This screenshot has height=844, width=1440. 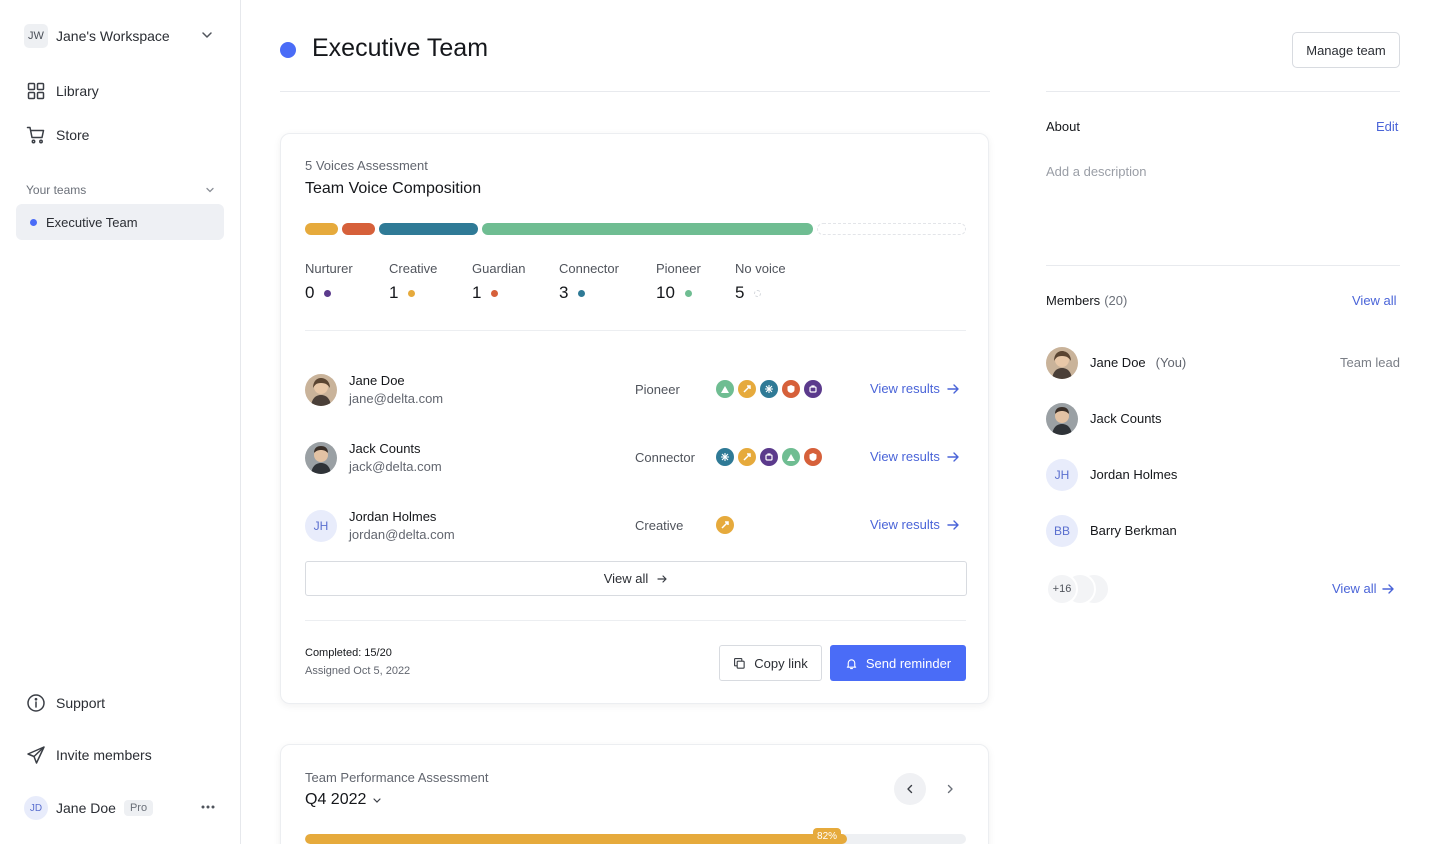 What do you see at coordinates (740, 292) in the screenshot?
I see `voice-count: 5` at bounding box center [740, 292].